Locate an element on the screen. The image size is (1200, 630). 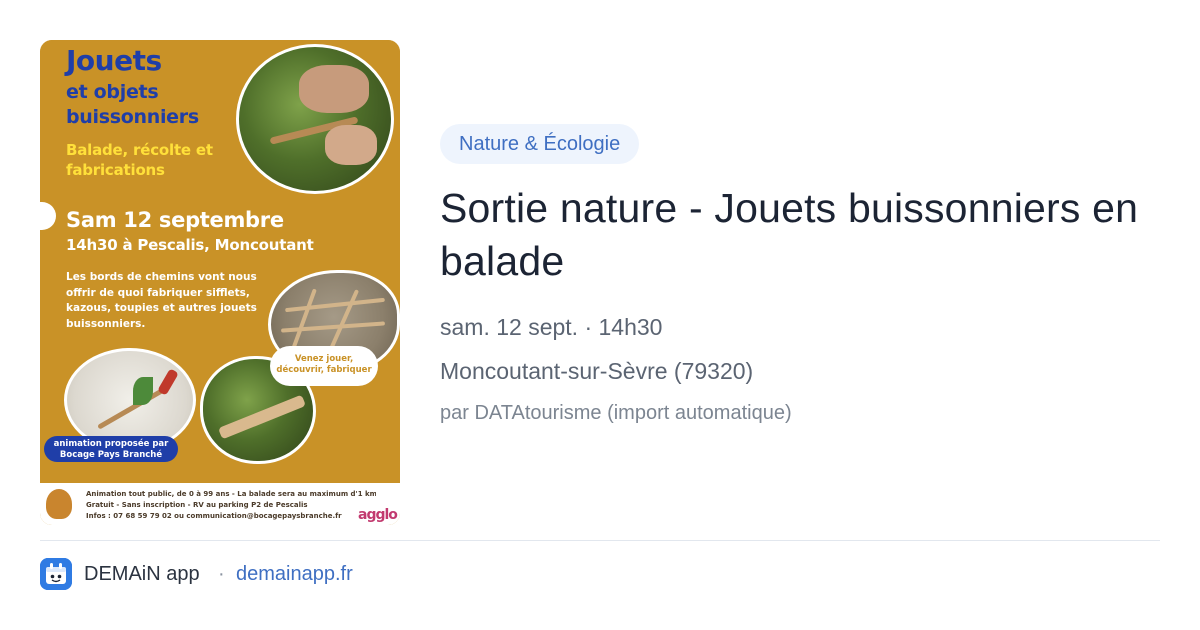
poster-title: Jouets is located at coordinates (114, 60).